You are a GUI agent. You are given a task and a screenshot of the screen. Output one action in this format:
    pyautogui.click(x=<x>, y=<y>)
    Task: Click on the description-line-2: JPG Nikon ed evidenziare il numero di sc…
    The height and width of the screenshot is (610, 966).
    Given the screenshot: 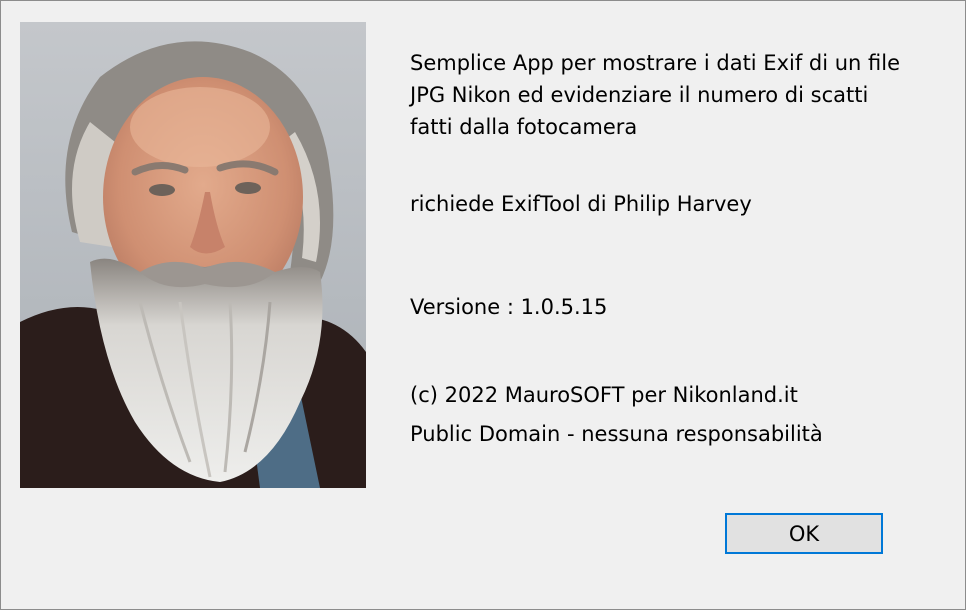 What is the action you would take?
    pyautogui.click(x=639, y=95)
    